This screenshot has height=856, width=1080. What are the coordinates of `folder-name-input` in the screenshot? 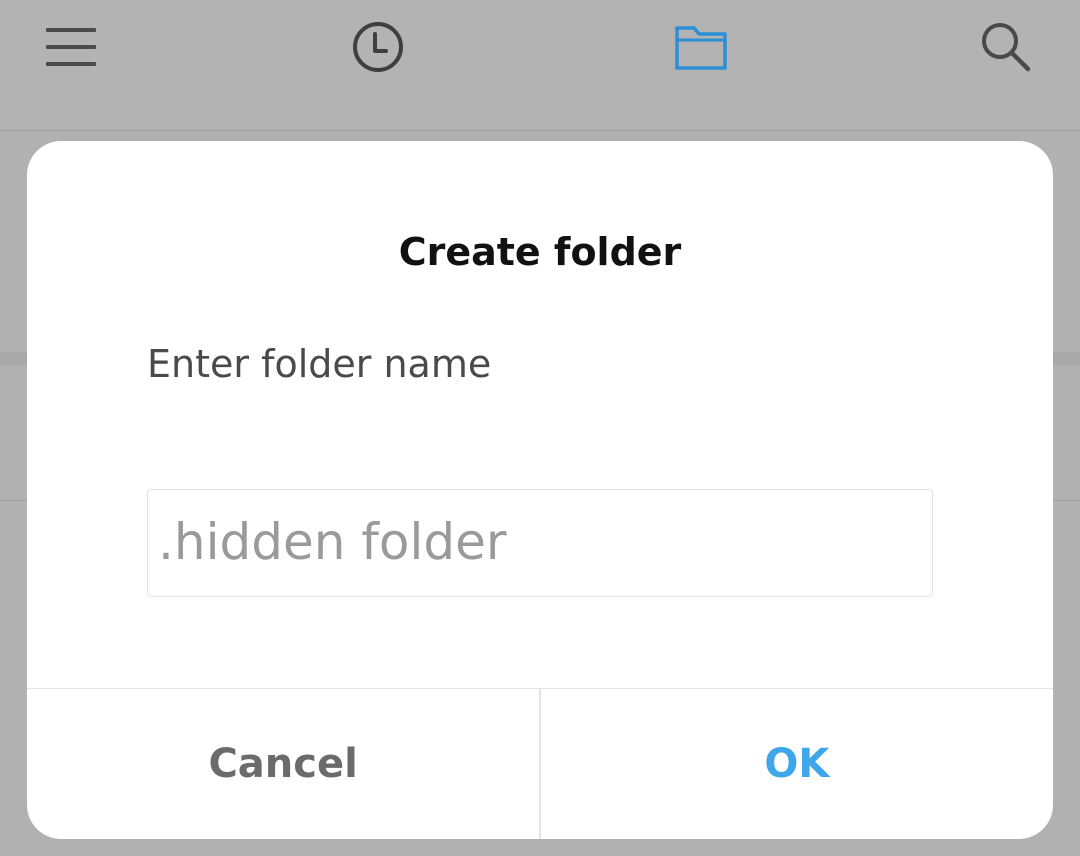 It's located at (538, 542).